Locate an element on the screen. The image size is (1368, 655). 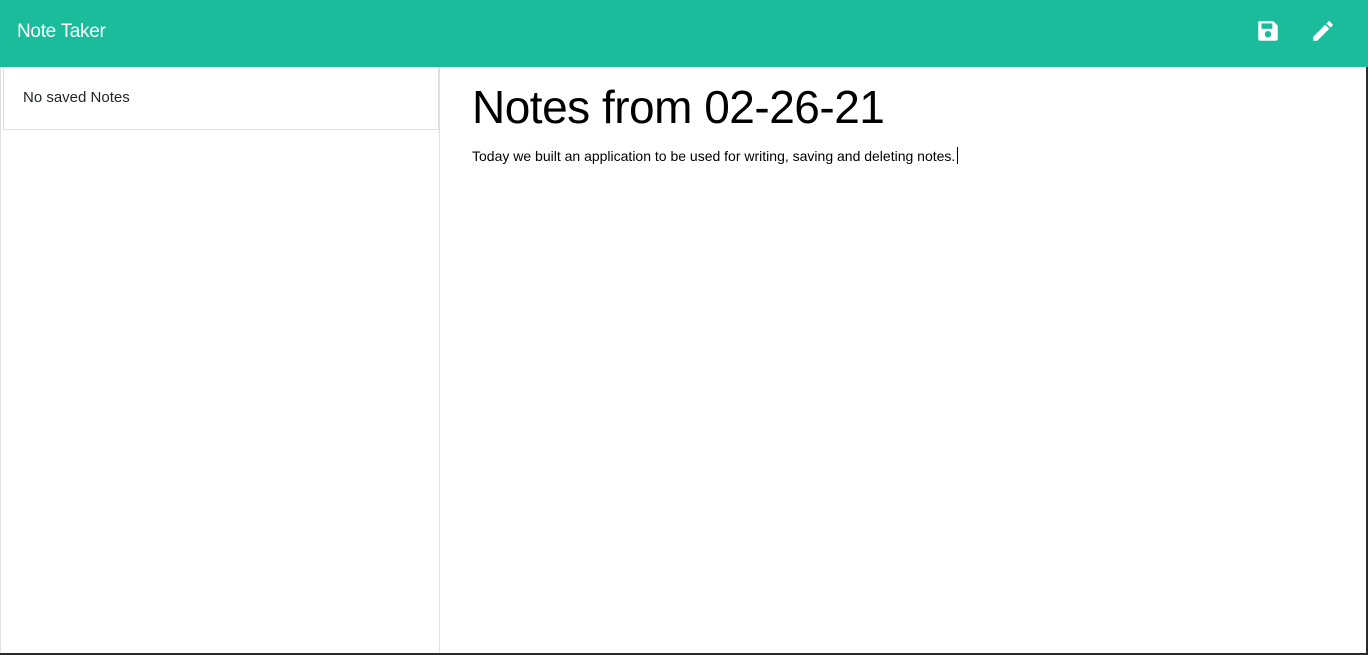
navbar: Note Taker is located at coordinates (684, 33).